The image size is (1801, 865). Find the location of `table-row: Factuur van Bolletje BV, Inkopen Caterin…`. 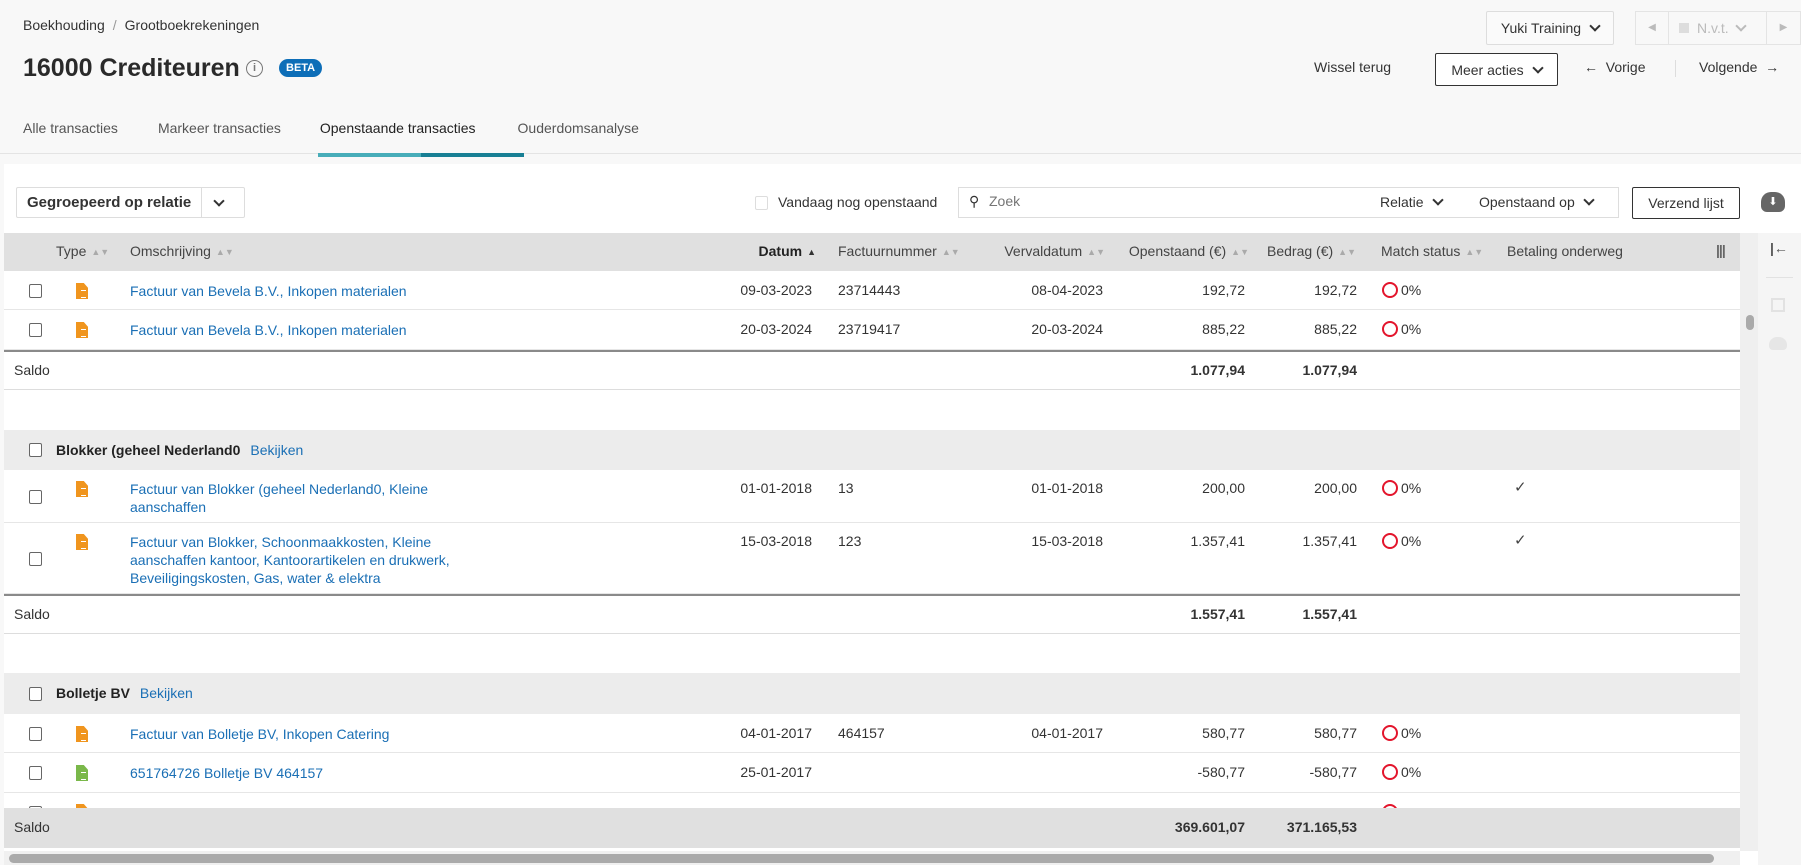

table-row: Factuur van Bolletje BV, Inkopen Caterin… is located at coordinates (872, 733).